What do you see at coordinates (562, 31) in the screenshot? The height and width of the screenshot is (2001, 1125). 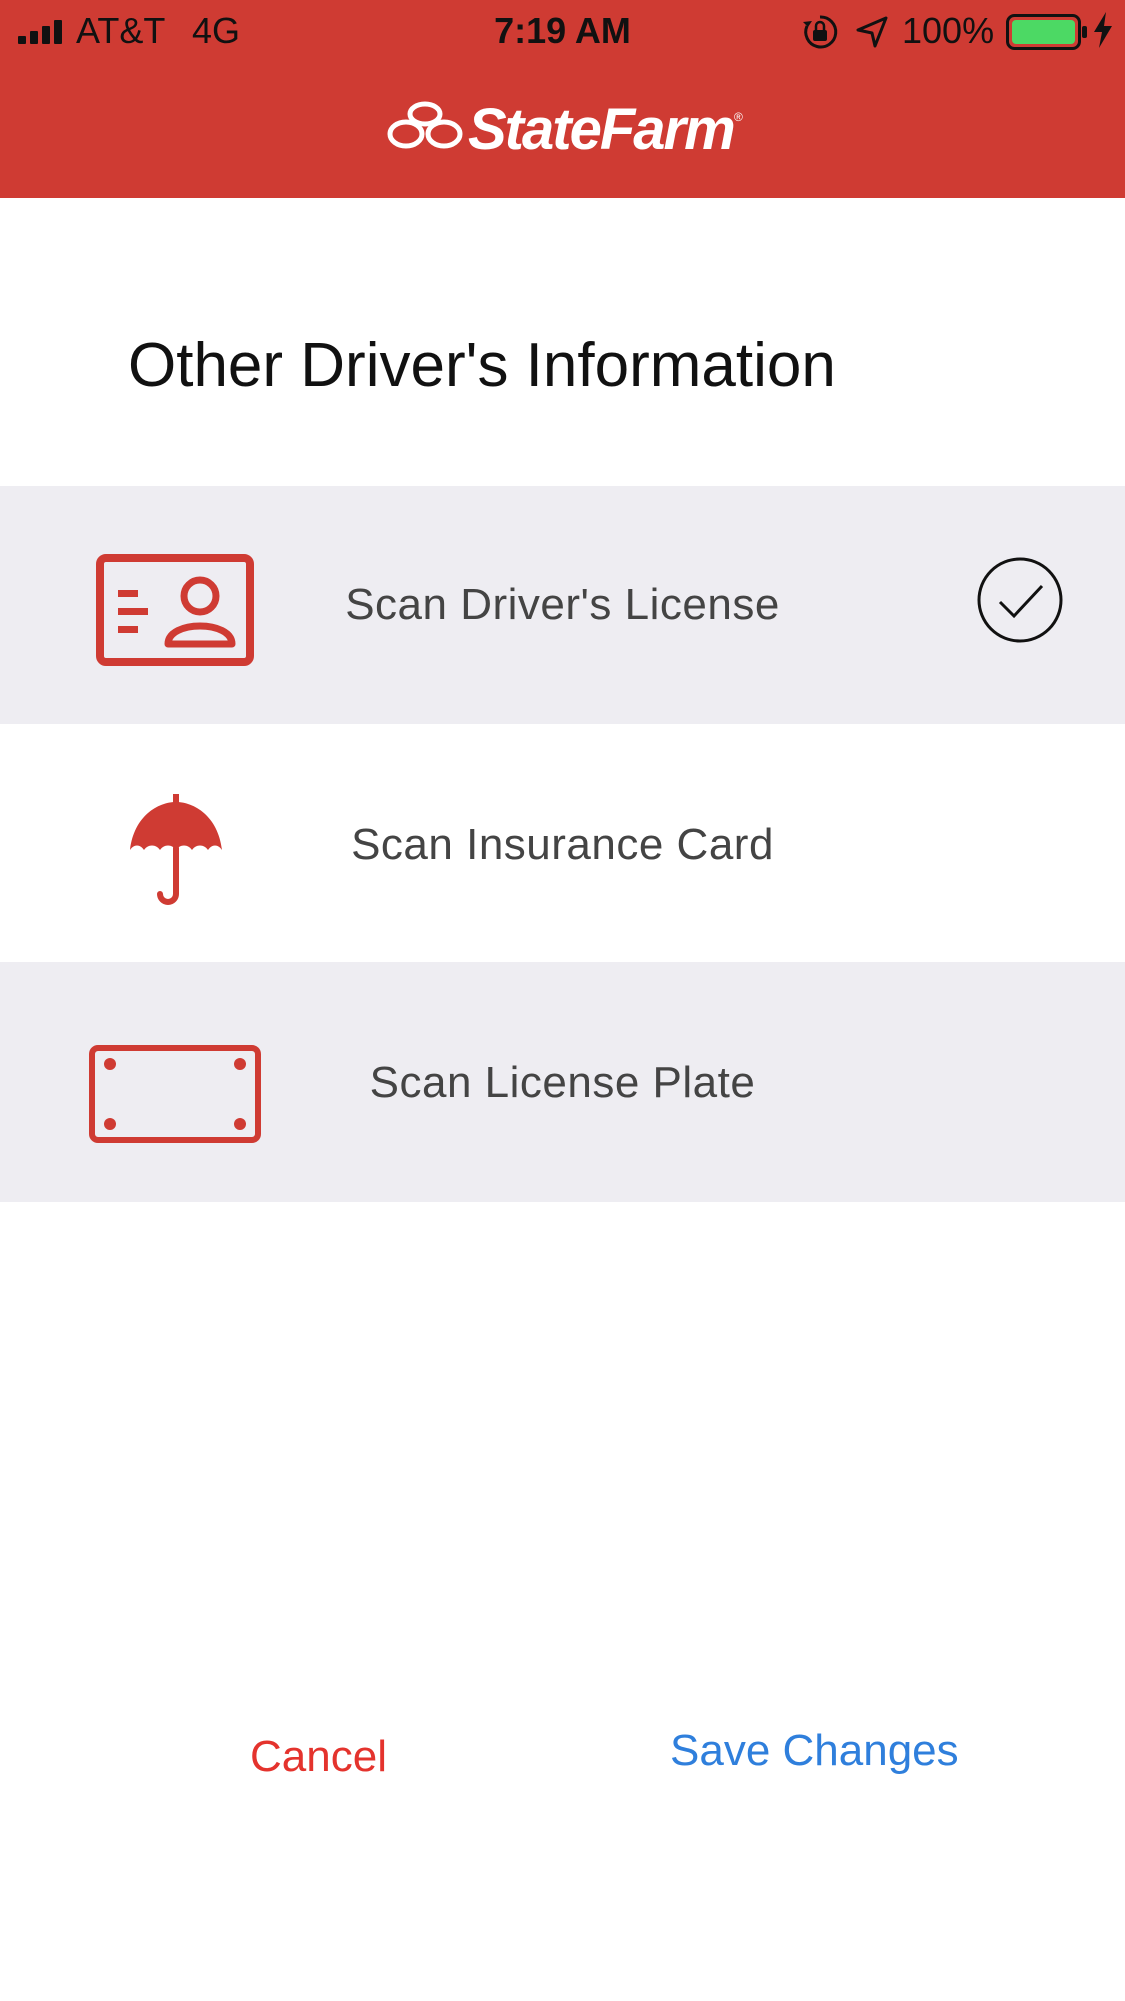 I see `status-bar: AT&T 4G 7:19 AM 100%` at bounding box center [562, 31].